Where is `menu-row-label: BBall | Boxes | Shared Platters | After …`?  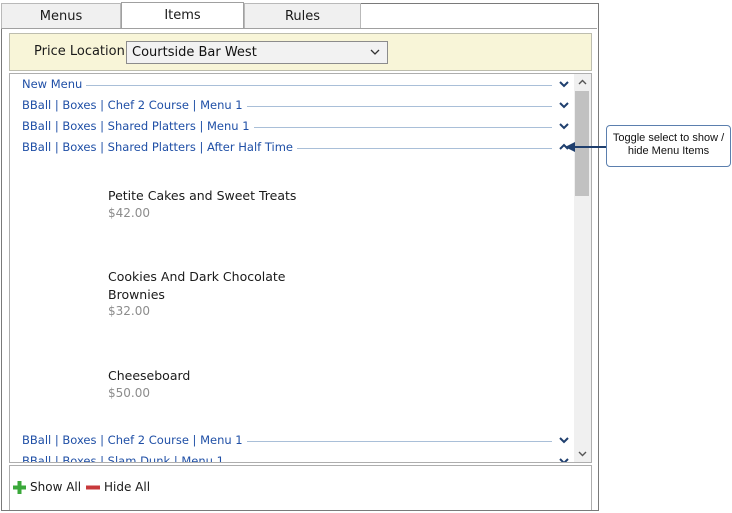 menu-row-label: BBall | Boxes | Shared Platters | After … is located at coordinates (160, 147).